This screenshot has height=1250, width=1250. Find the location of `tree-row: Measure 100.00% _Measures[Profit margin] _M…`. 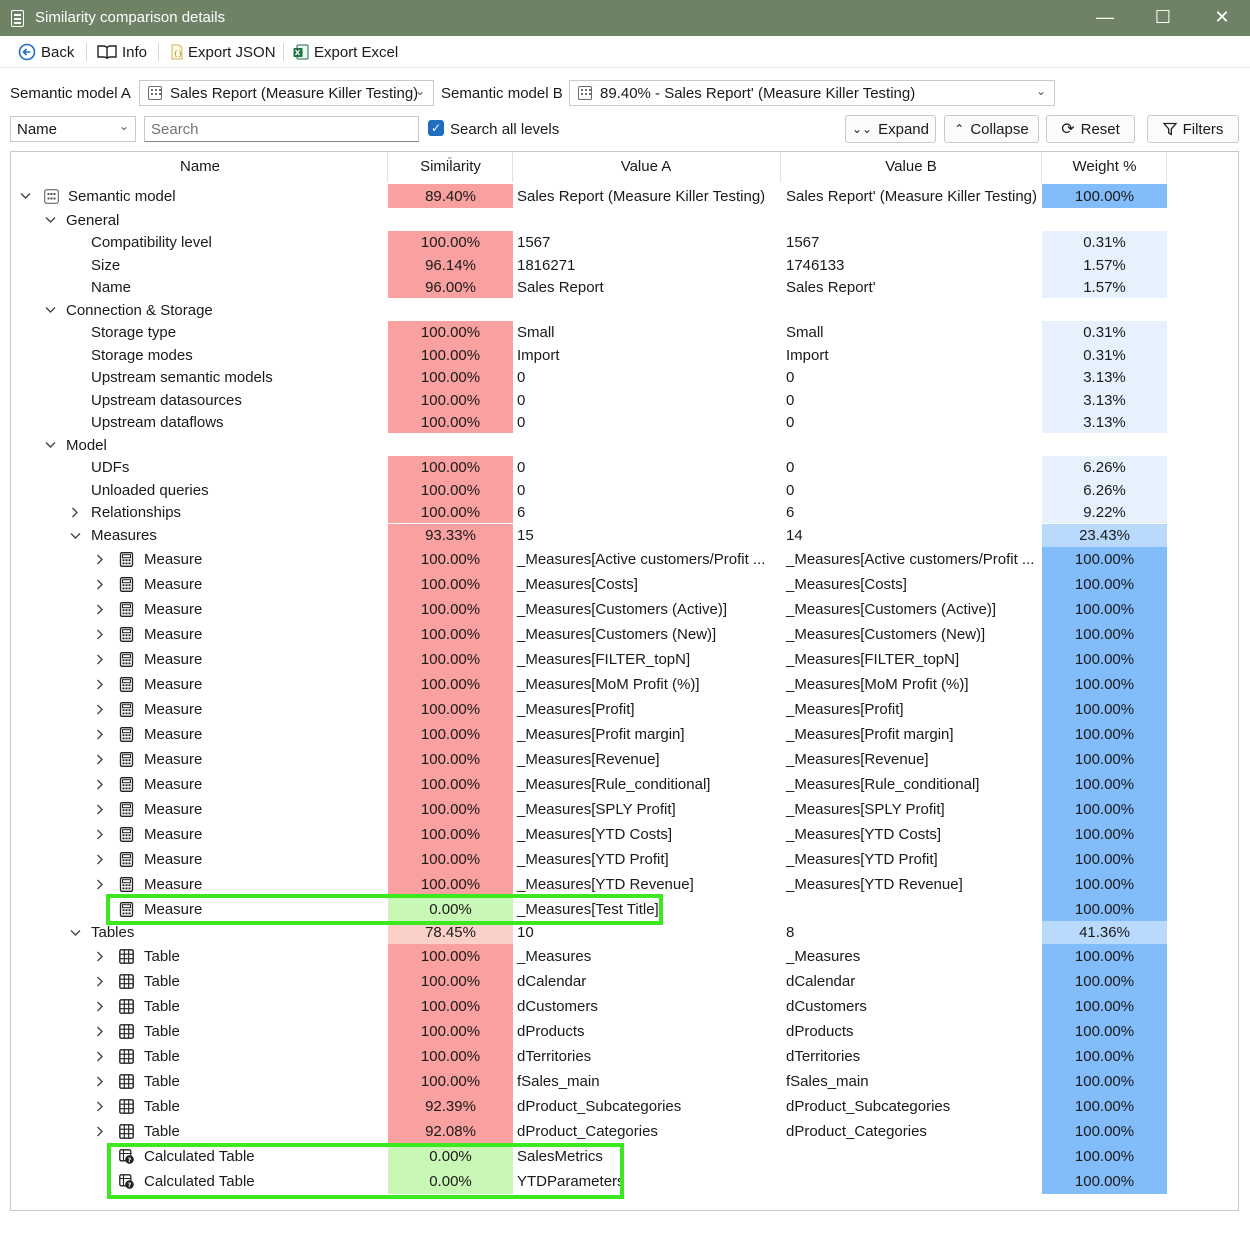

tree-row: Measure 100.00% _Measures[Profit margin] _M… is located at coordinates (624, 734).